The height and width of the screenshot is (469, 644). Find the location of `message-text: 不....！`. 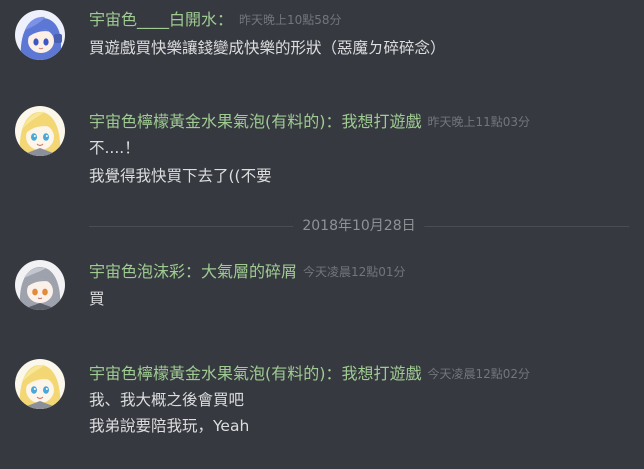

message-text: 不....！ is located at coordinates (114, 148).